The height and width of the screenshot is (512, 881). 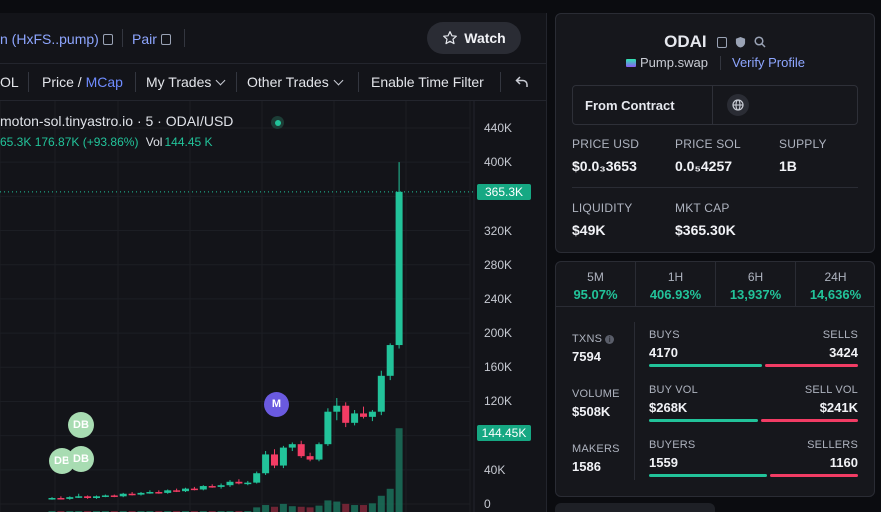 What do you see at coordinates (631, 63) in the screenshot?
I see `solana-icon` at bounding box center [631, 63].